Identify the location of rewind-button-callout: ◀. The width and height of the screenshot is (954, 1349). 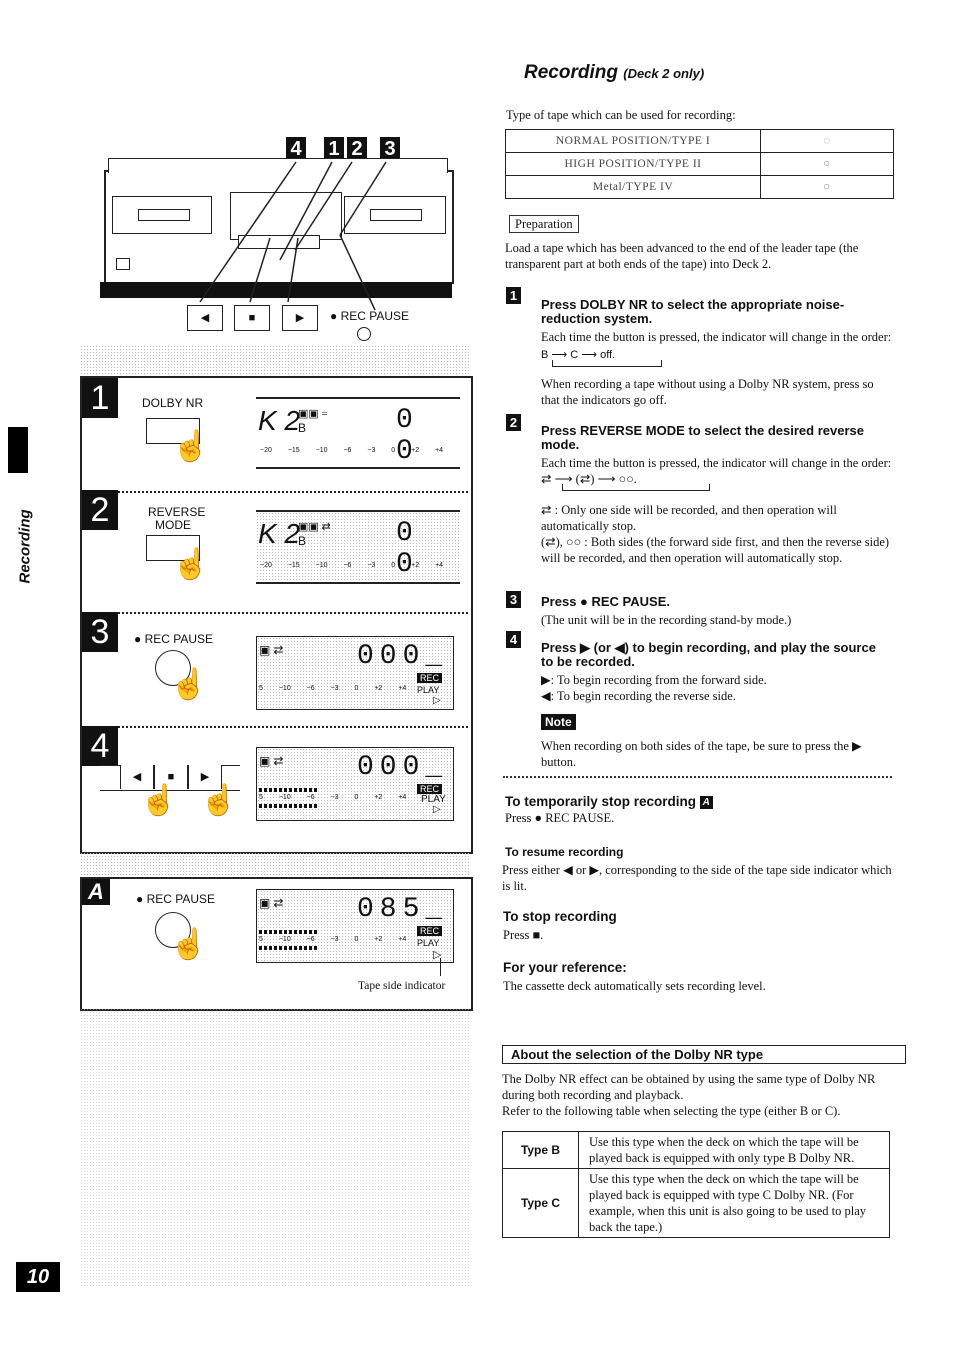
(205, 318).